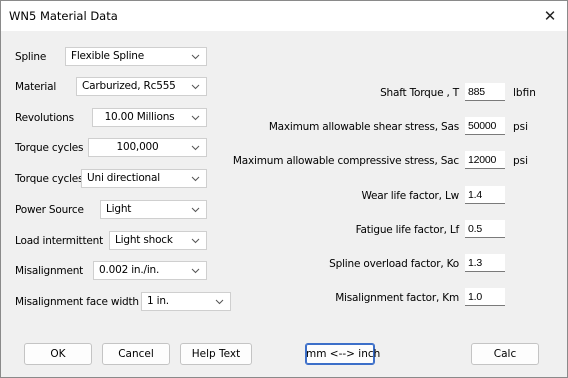 This screenshot has width=568, height=378. Describe the element at coordinates (363, 127) in the screenshot. I see `shear-stress-label: Maximum allowable shear stress, Sas` at that location.